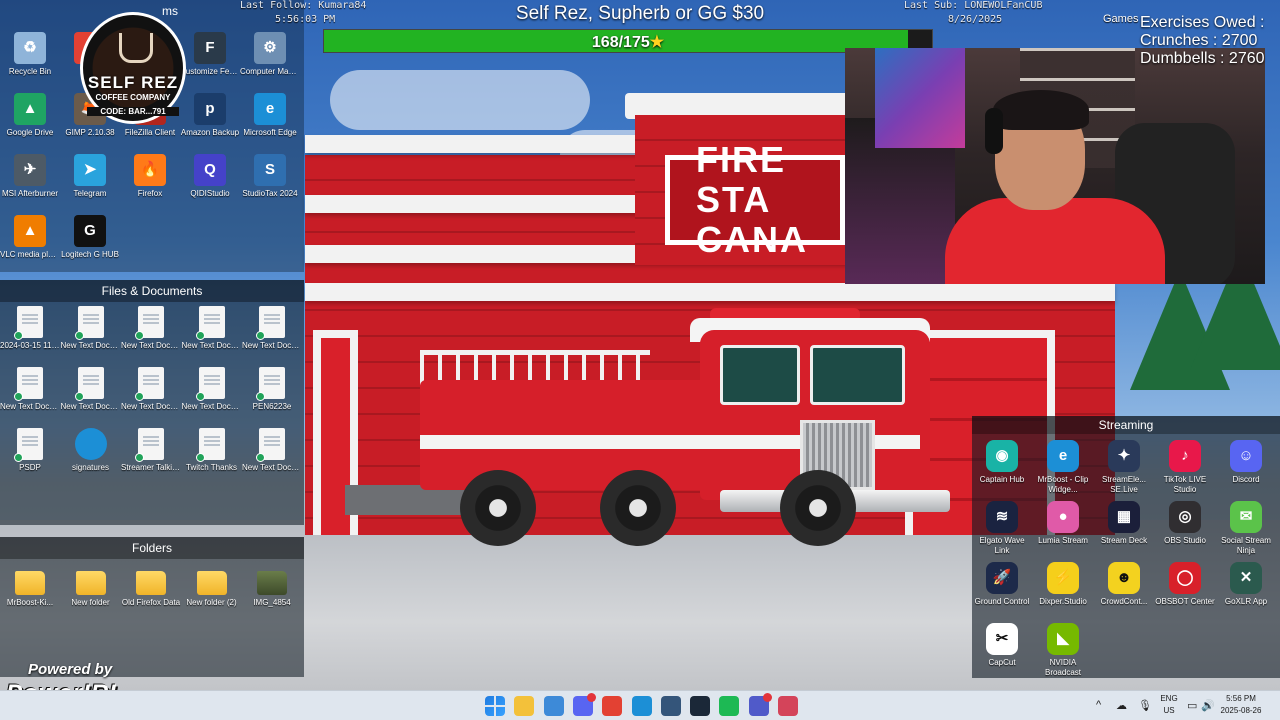 Image resolution: width=1280 pixels, height=720 pixels. Describe the element at coordinates (133, 82) in the screenshot. I see `logo-name: SELF REZ` at that location.